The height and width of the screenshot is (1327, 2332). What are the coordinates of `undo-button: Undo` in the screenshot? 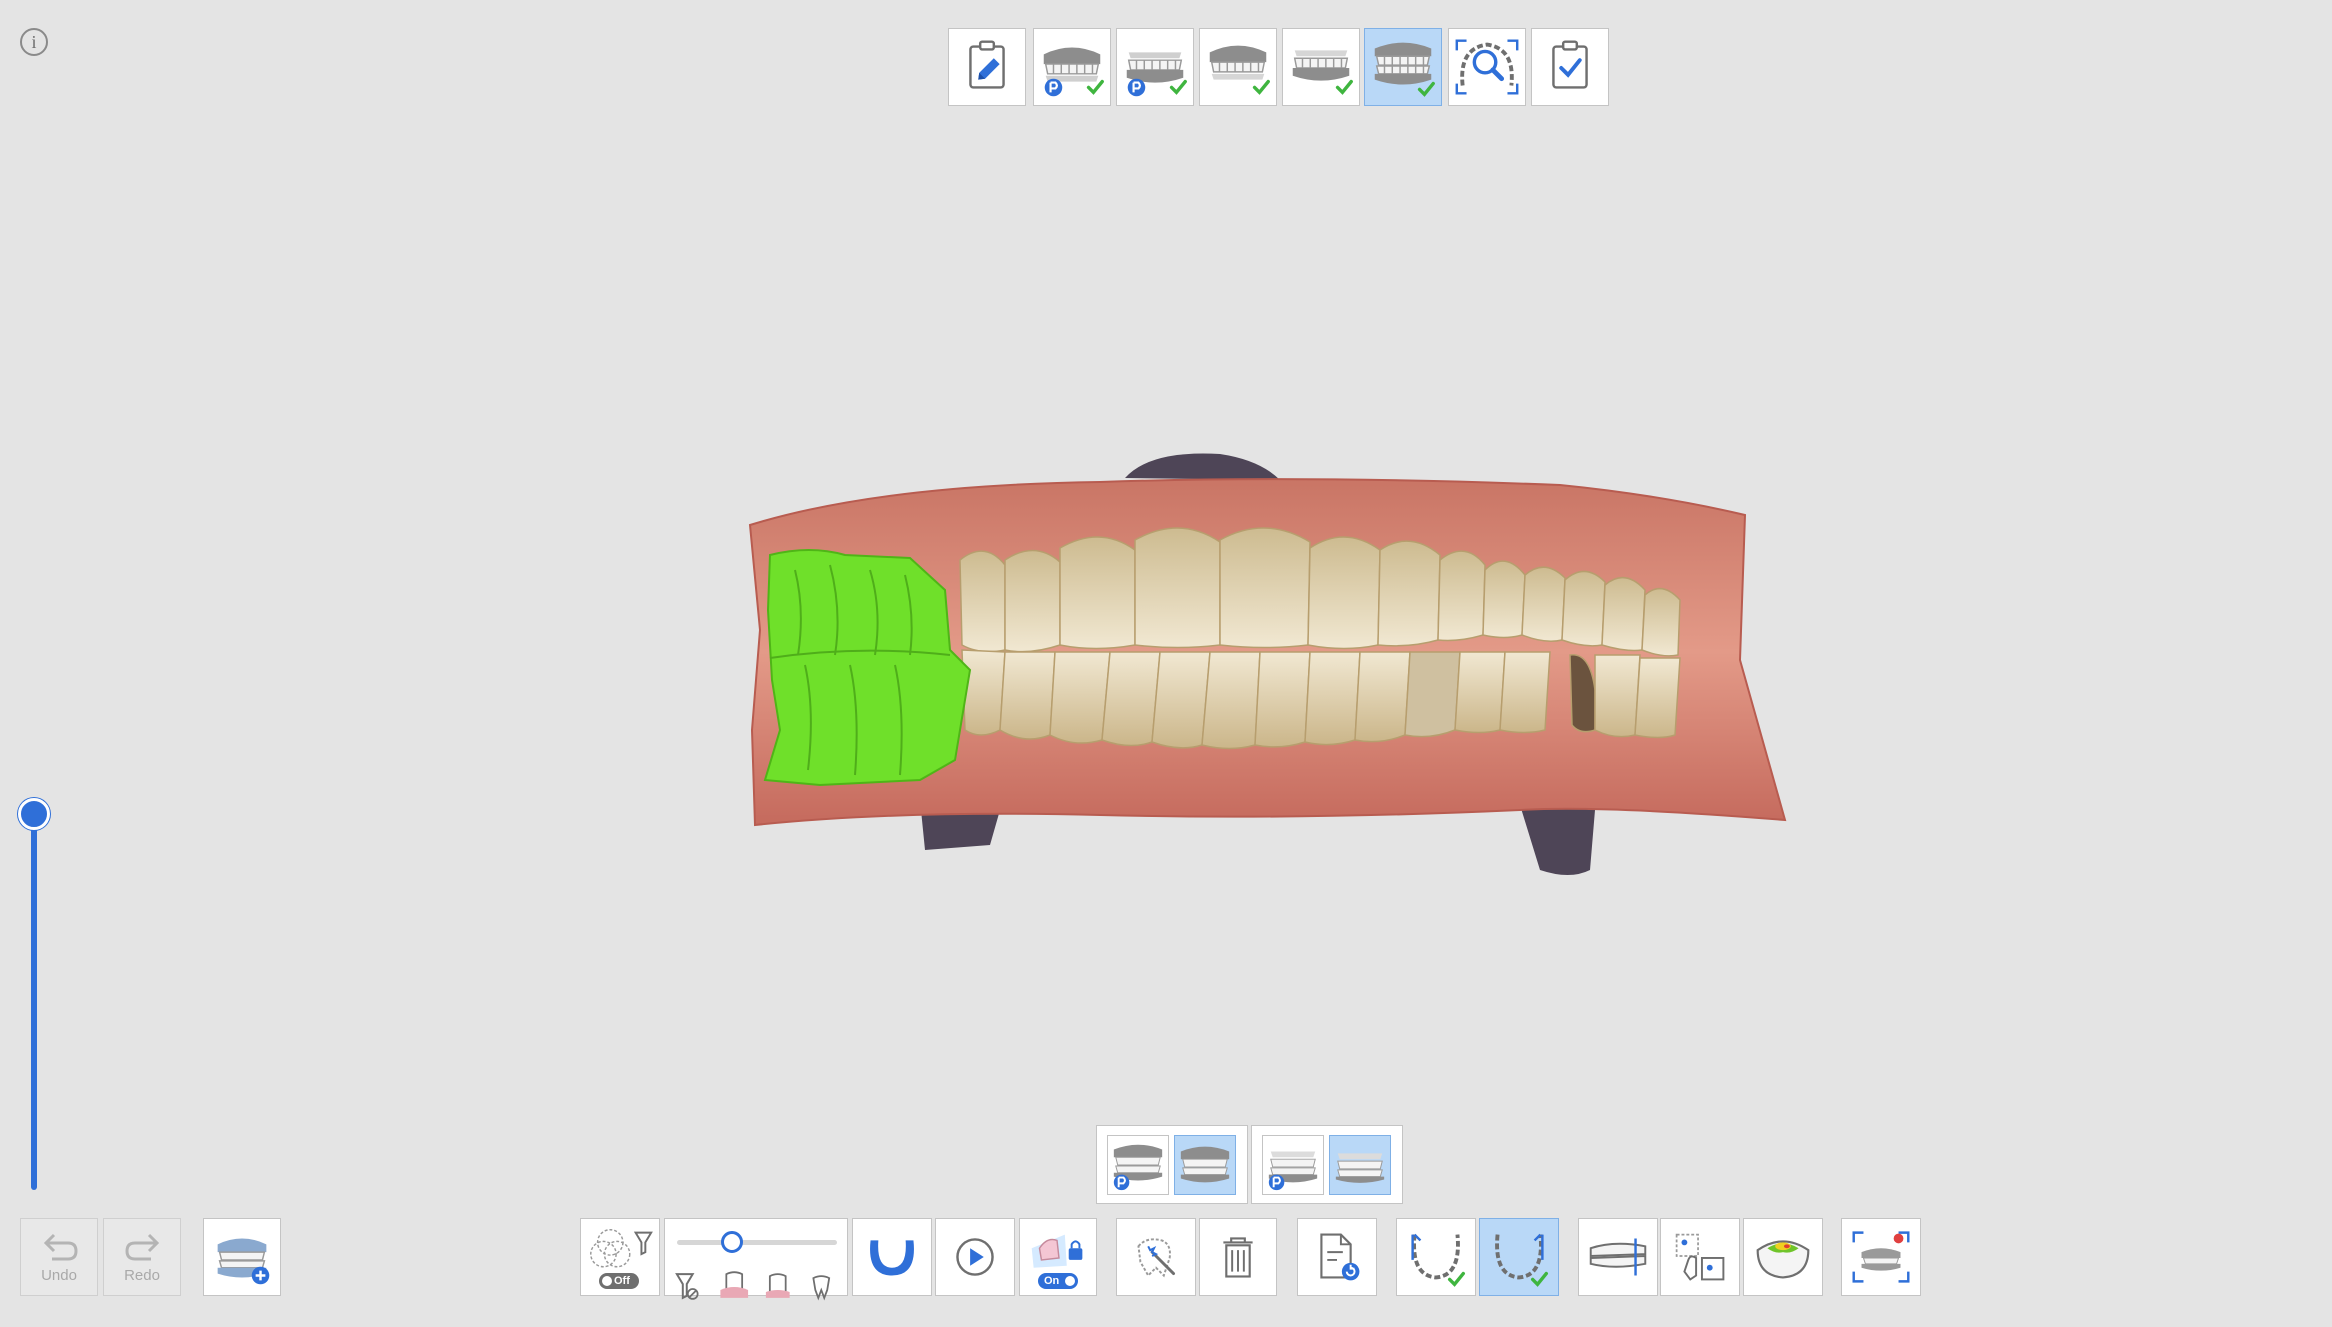 It's located at (59, 1257).